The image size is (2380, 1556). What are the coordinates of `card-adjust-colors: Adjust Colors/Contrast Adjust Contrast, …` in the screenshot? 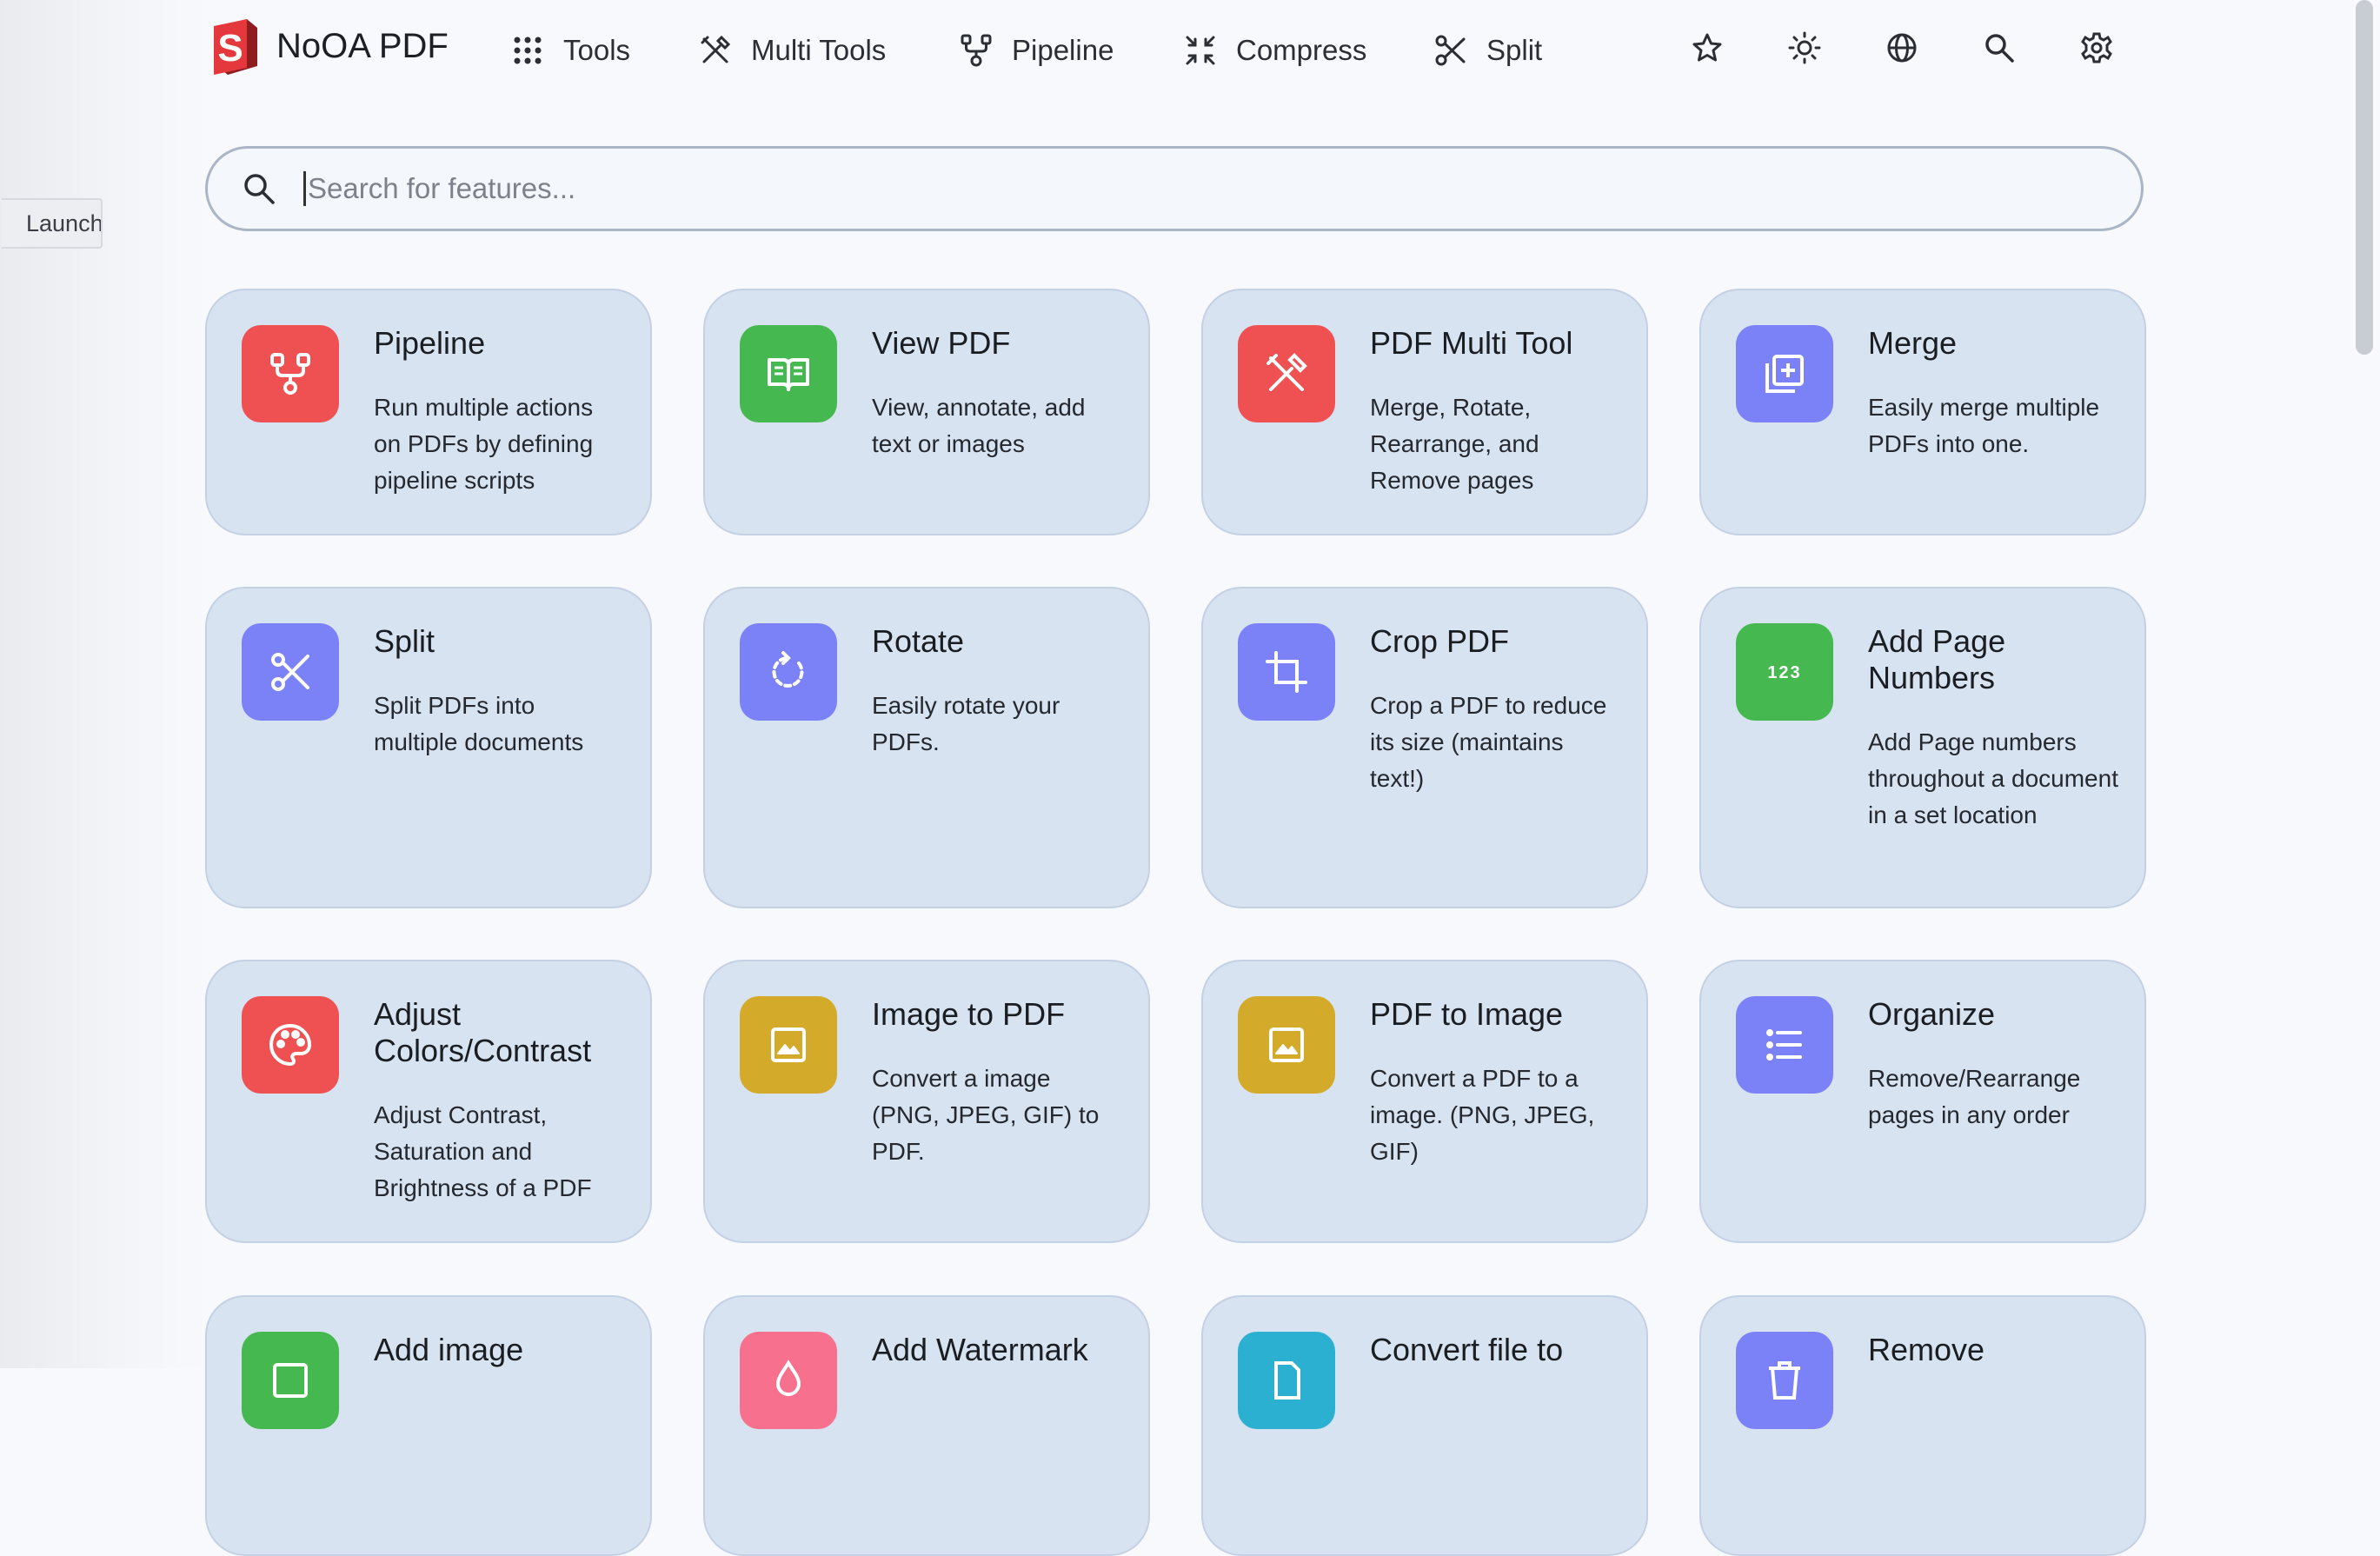 It's located at (428, 1101).